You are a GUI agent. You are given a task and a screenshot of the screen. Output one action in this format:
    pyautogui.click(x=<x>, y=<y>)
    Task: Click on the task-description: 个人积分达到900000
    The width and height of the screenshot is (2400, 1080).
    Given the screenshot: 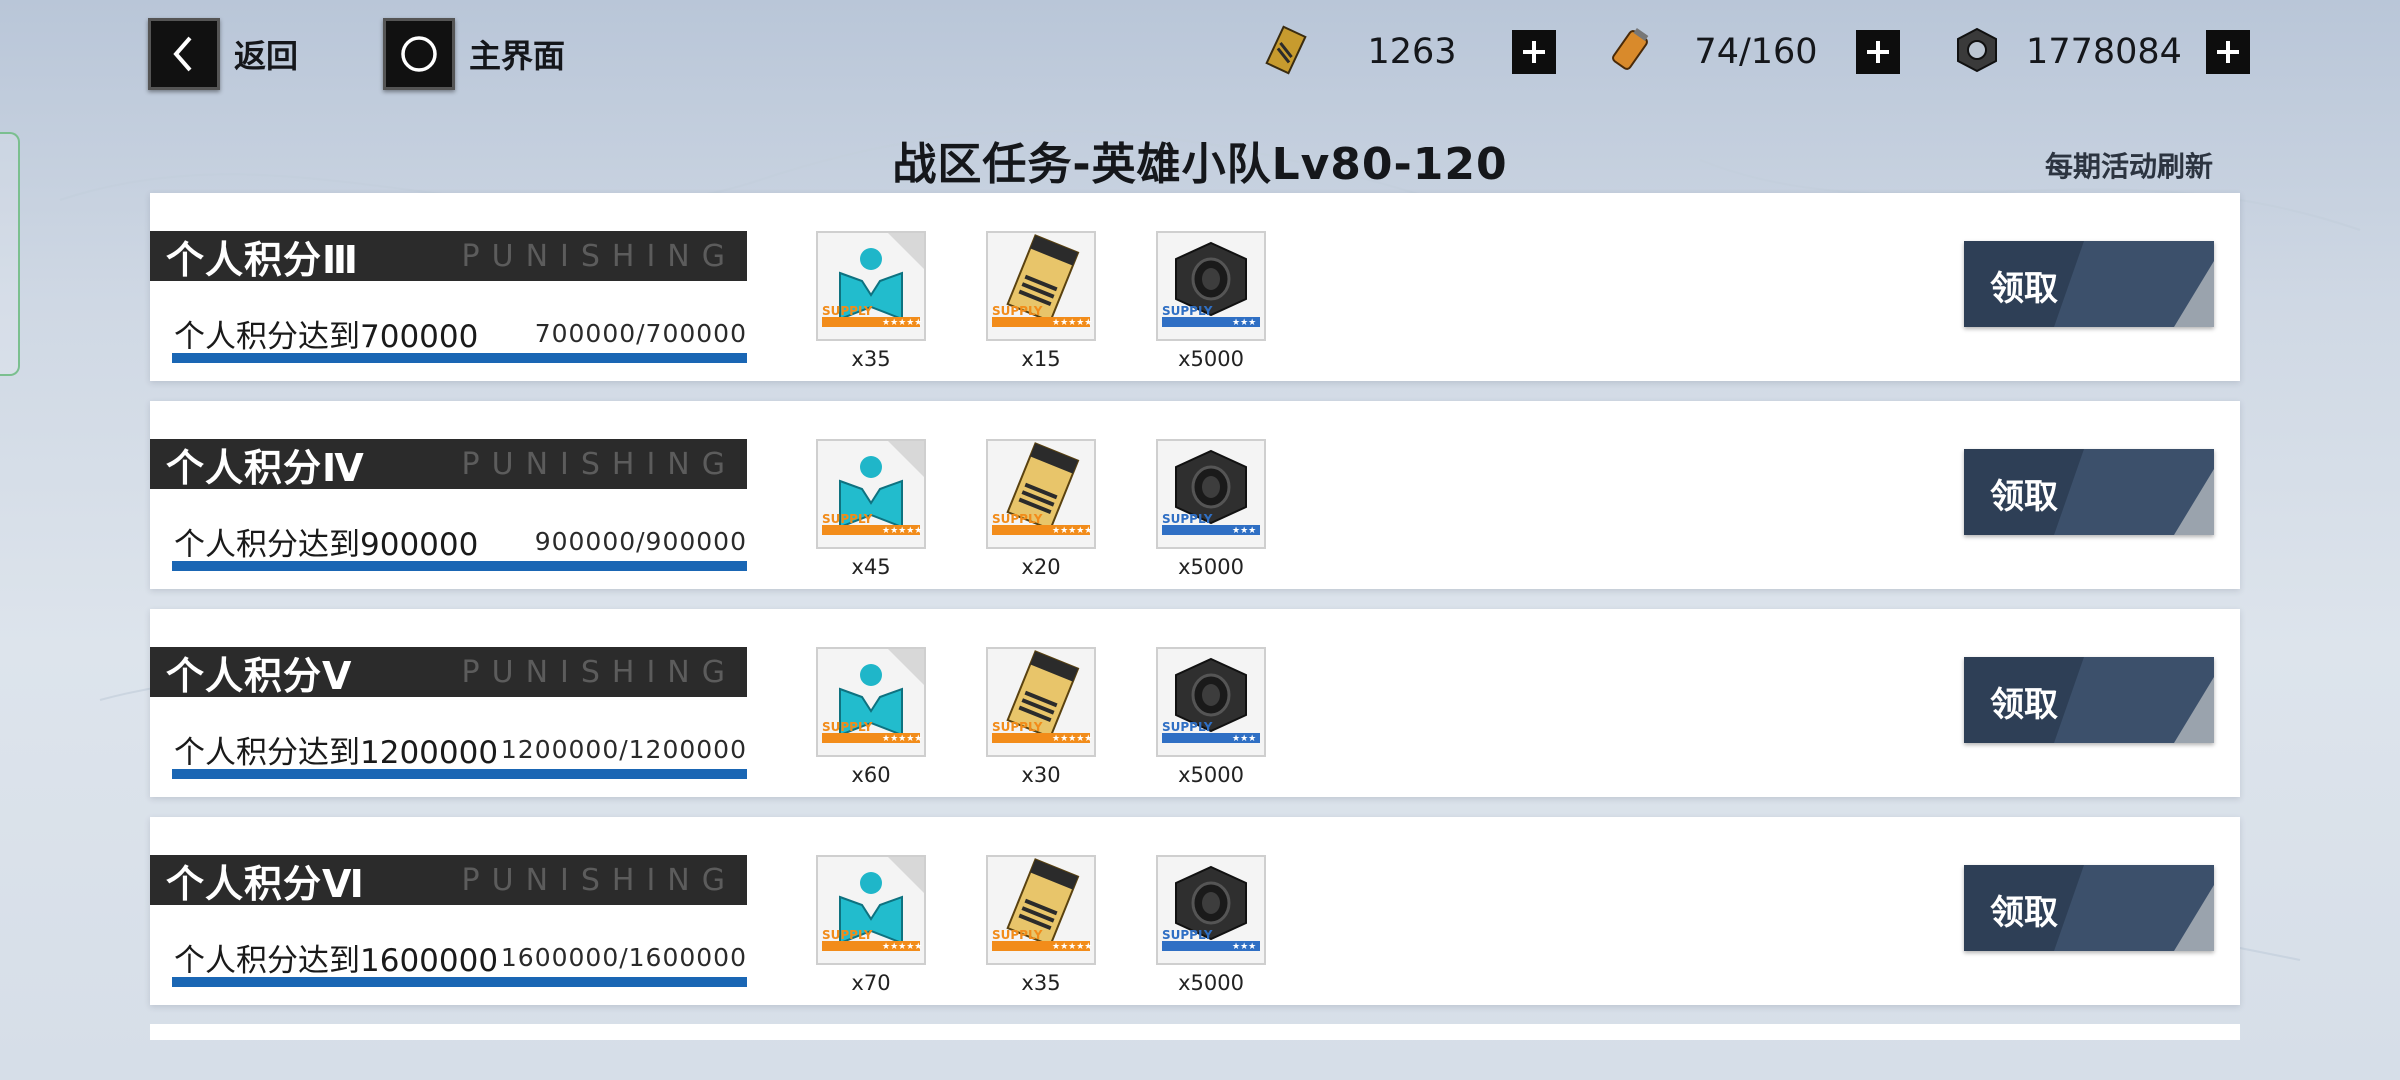 What is the action you would take?
    pyautogui.click(x=326, y=545)
    